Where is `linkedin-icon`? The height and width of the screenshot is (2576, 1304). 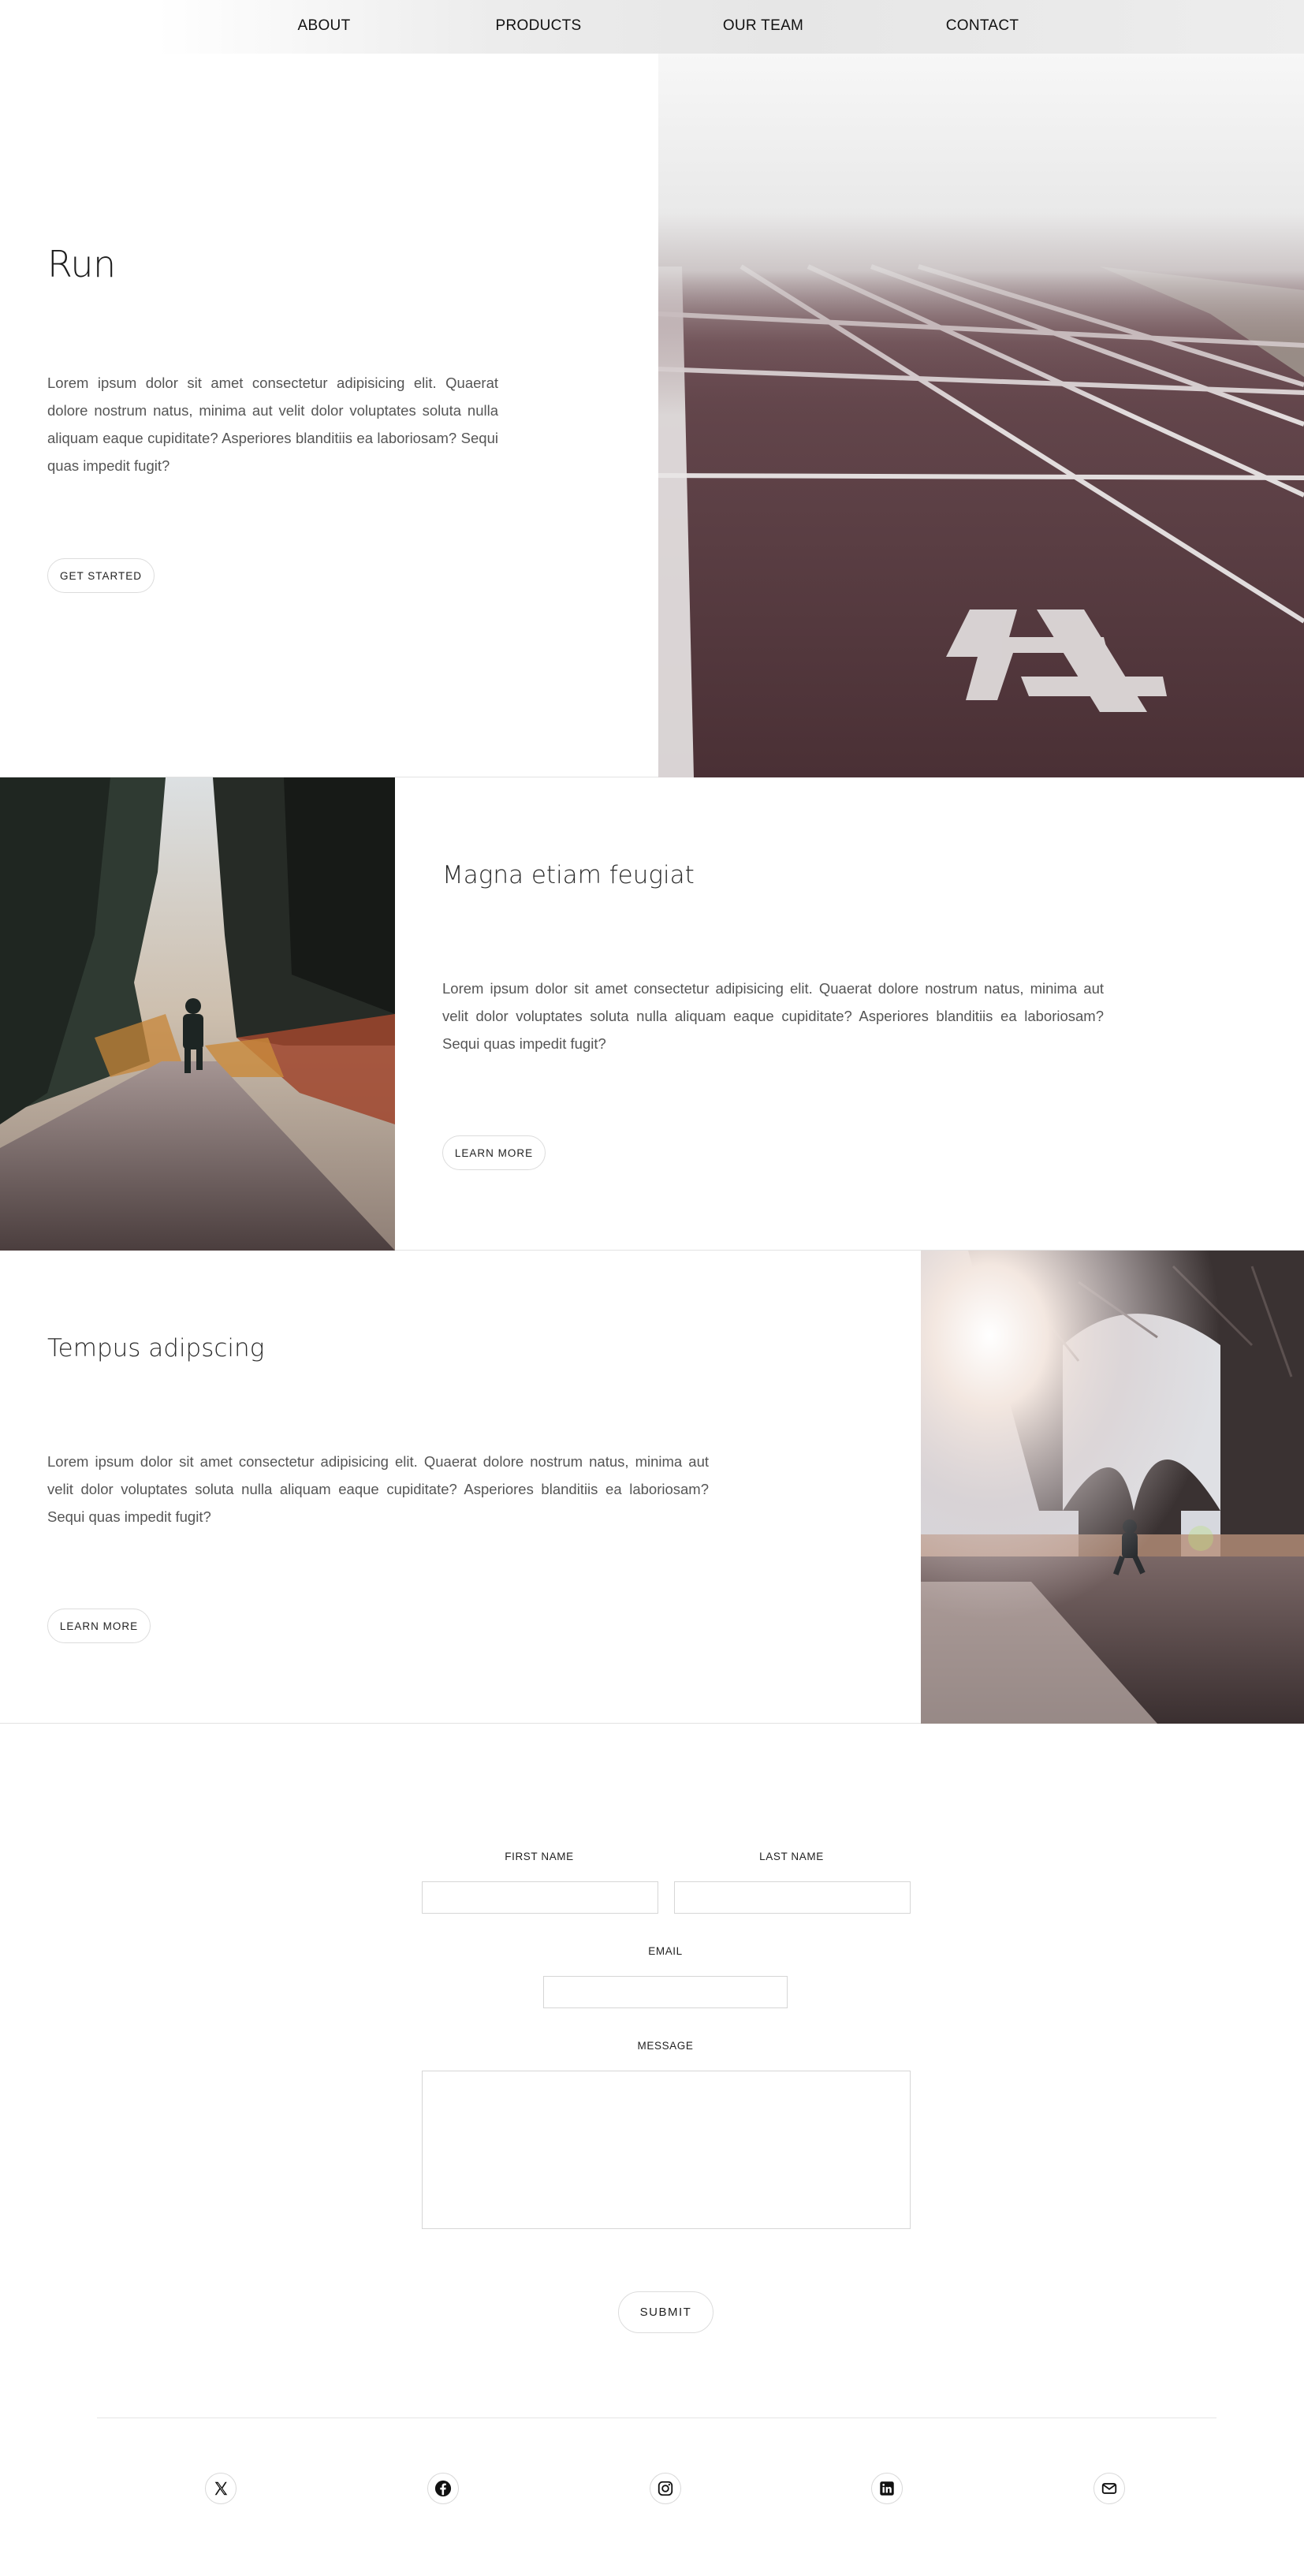
linkedin-icon is located at coordinates (887, 2489).